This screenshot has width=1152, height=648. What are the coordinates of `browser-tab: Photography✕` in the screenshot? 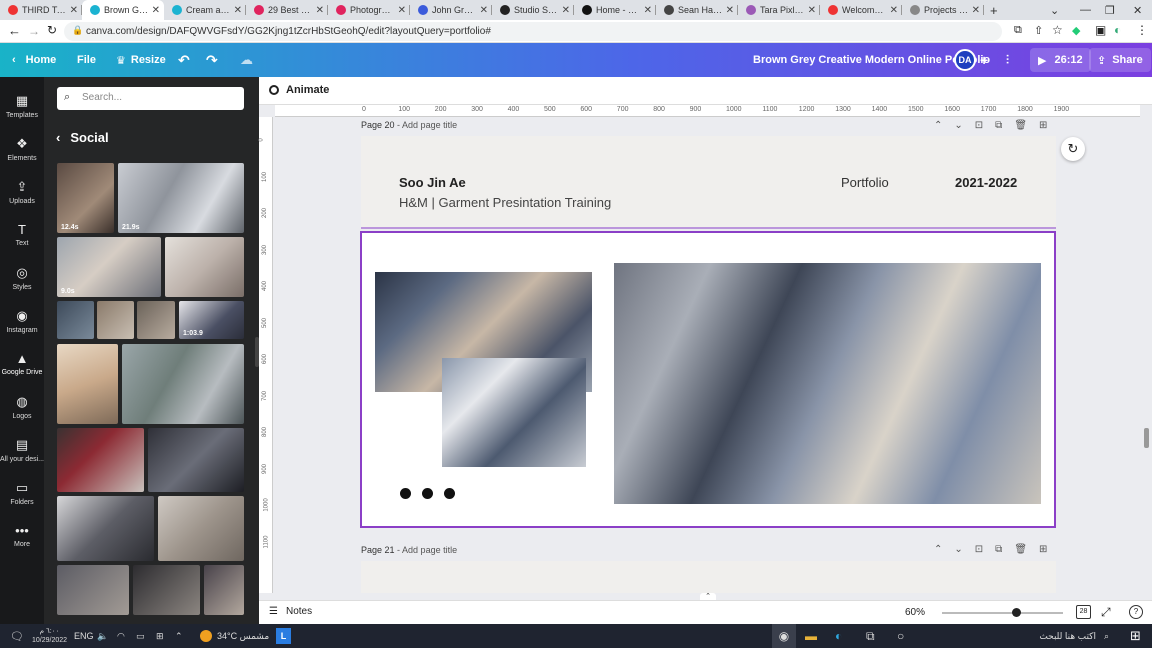 It's located at (369, 10).